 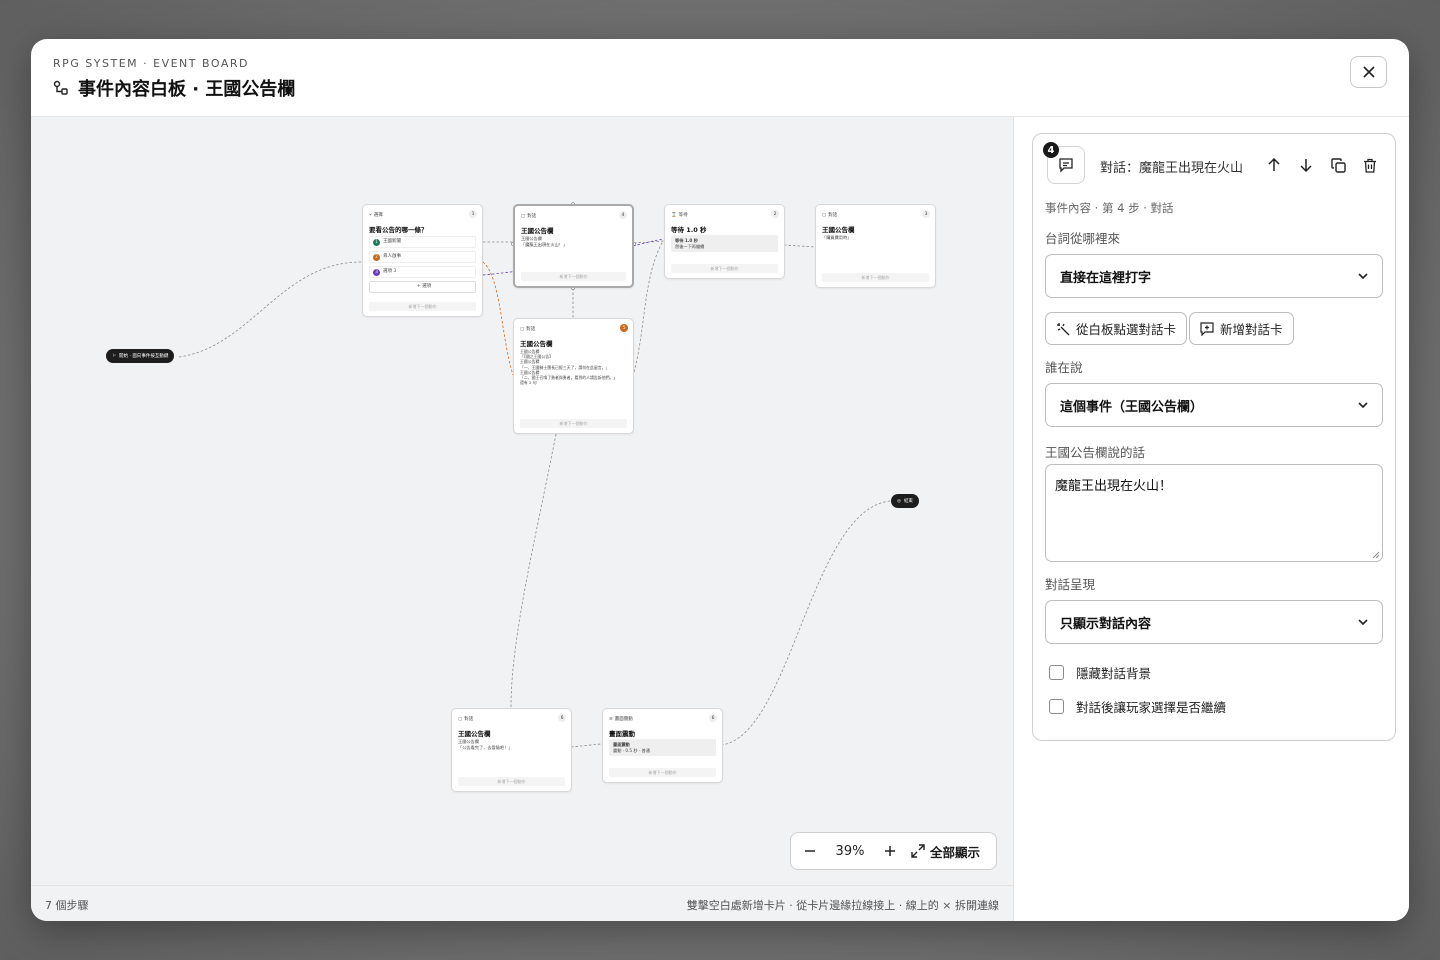 I want to click on player-choice-label: 對話後讓玩家選擇是否繼續, so click(x=1151, y=707).